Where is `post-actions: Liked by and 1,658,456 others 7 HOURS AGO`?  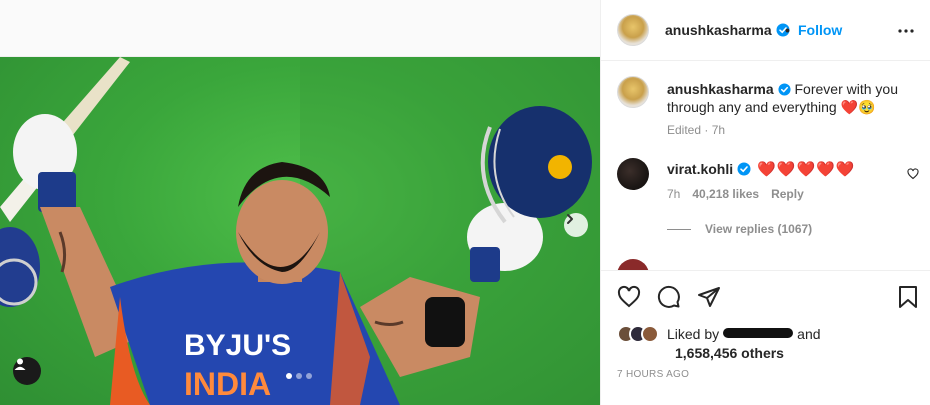 post-actions: Liked by and 1,658,456 others 7 HOURS AGO is located at coordinates (765, 337).